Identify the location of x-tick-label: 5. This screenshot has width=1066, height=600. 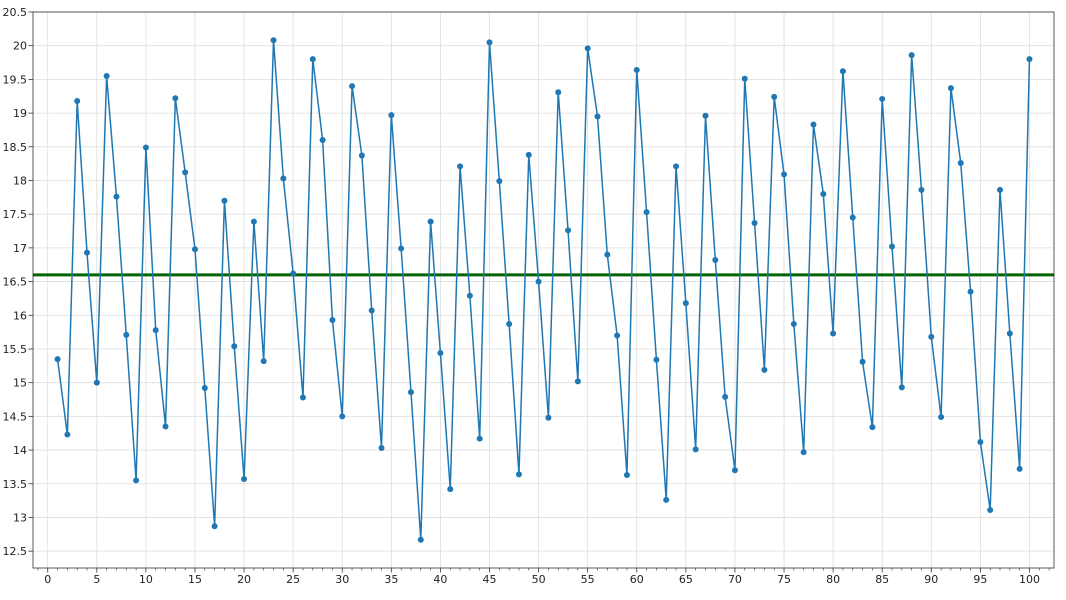
(96, 579).